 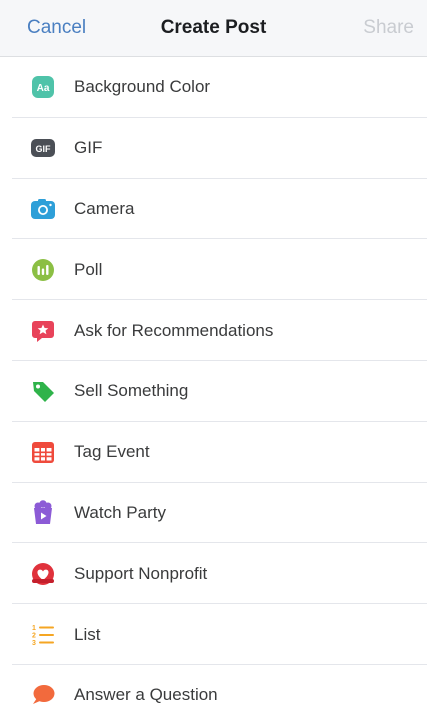 What do you see at coordinates (43, 209) in the screenshot?
I see `camera-icon` at bounding box center [43, 209].